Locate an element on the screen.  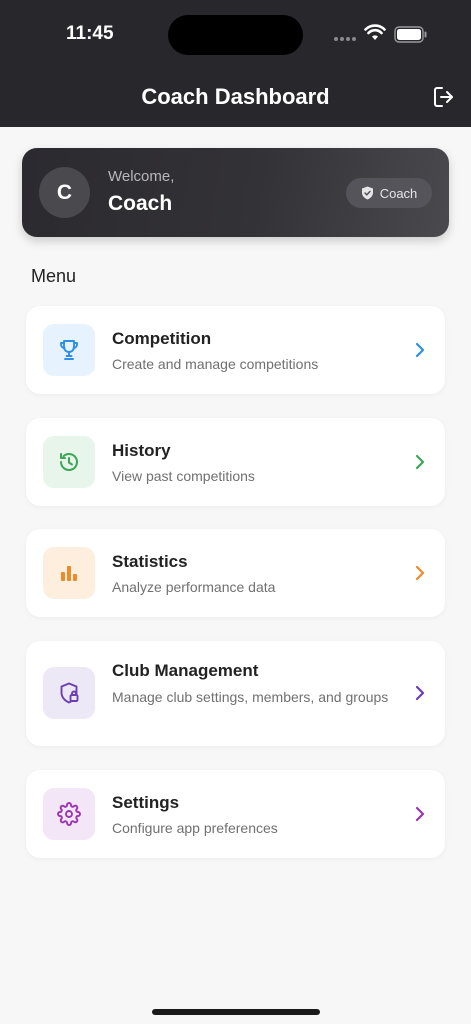
welcome-greeting: Welcome, is located at coordinates (141, 176).